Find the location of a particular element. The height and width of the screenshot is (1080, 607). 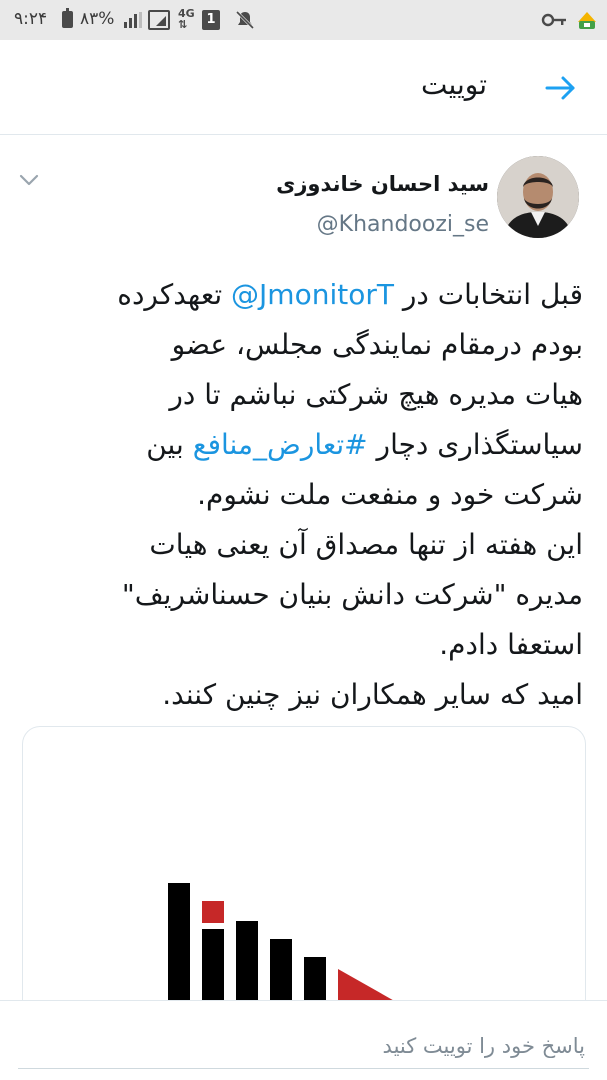

tweet-line: استعفا دادم. is located at coordinates (511, 644).